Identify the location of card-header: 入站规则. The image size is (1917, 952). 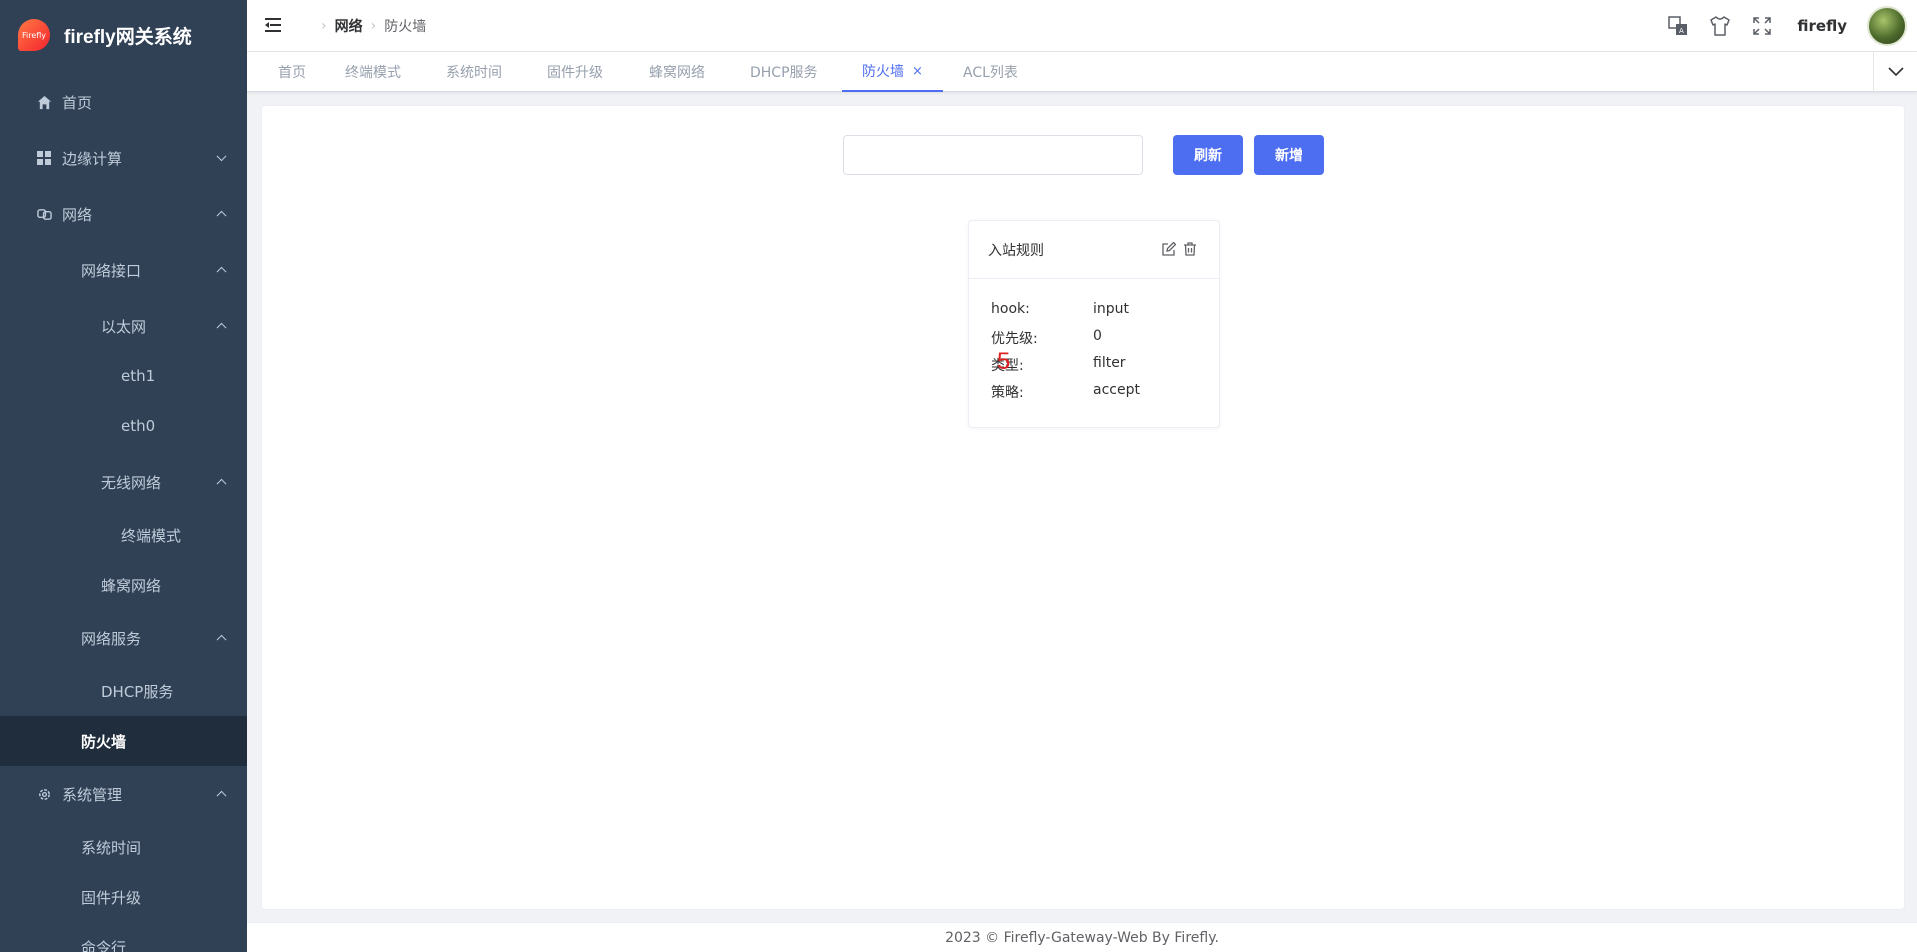
(1094, 250).